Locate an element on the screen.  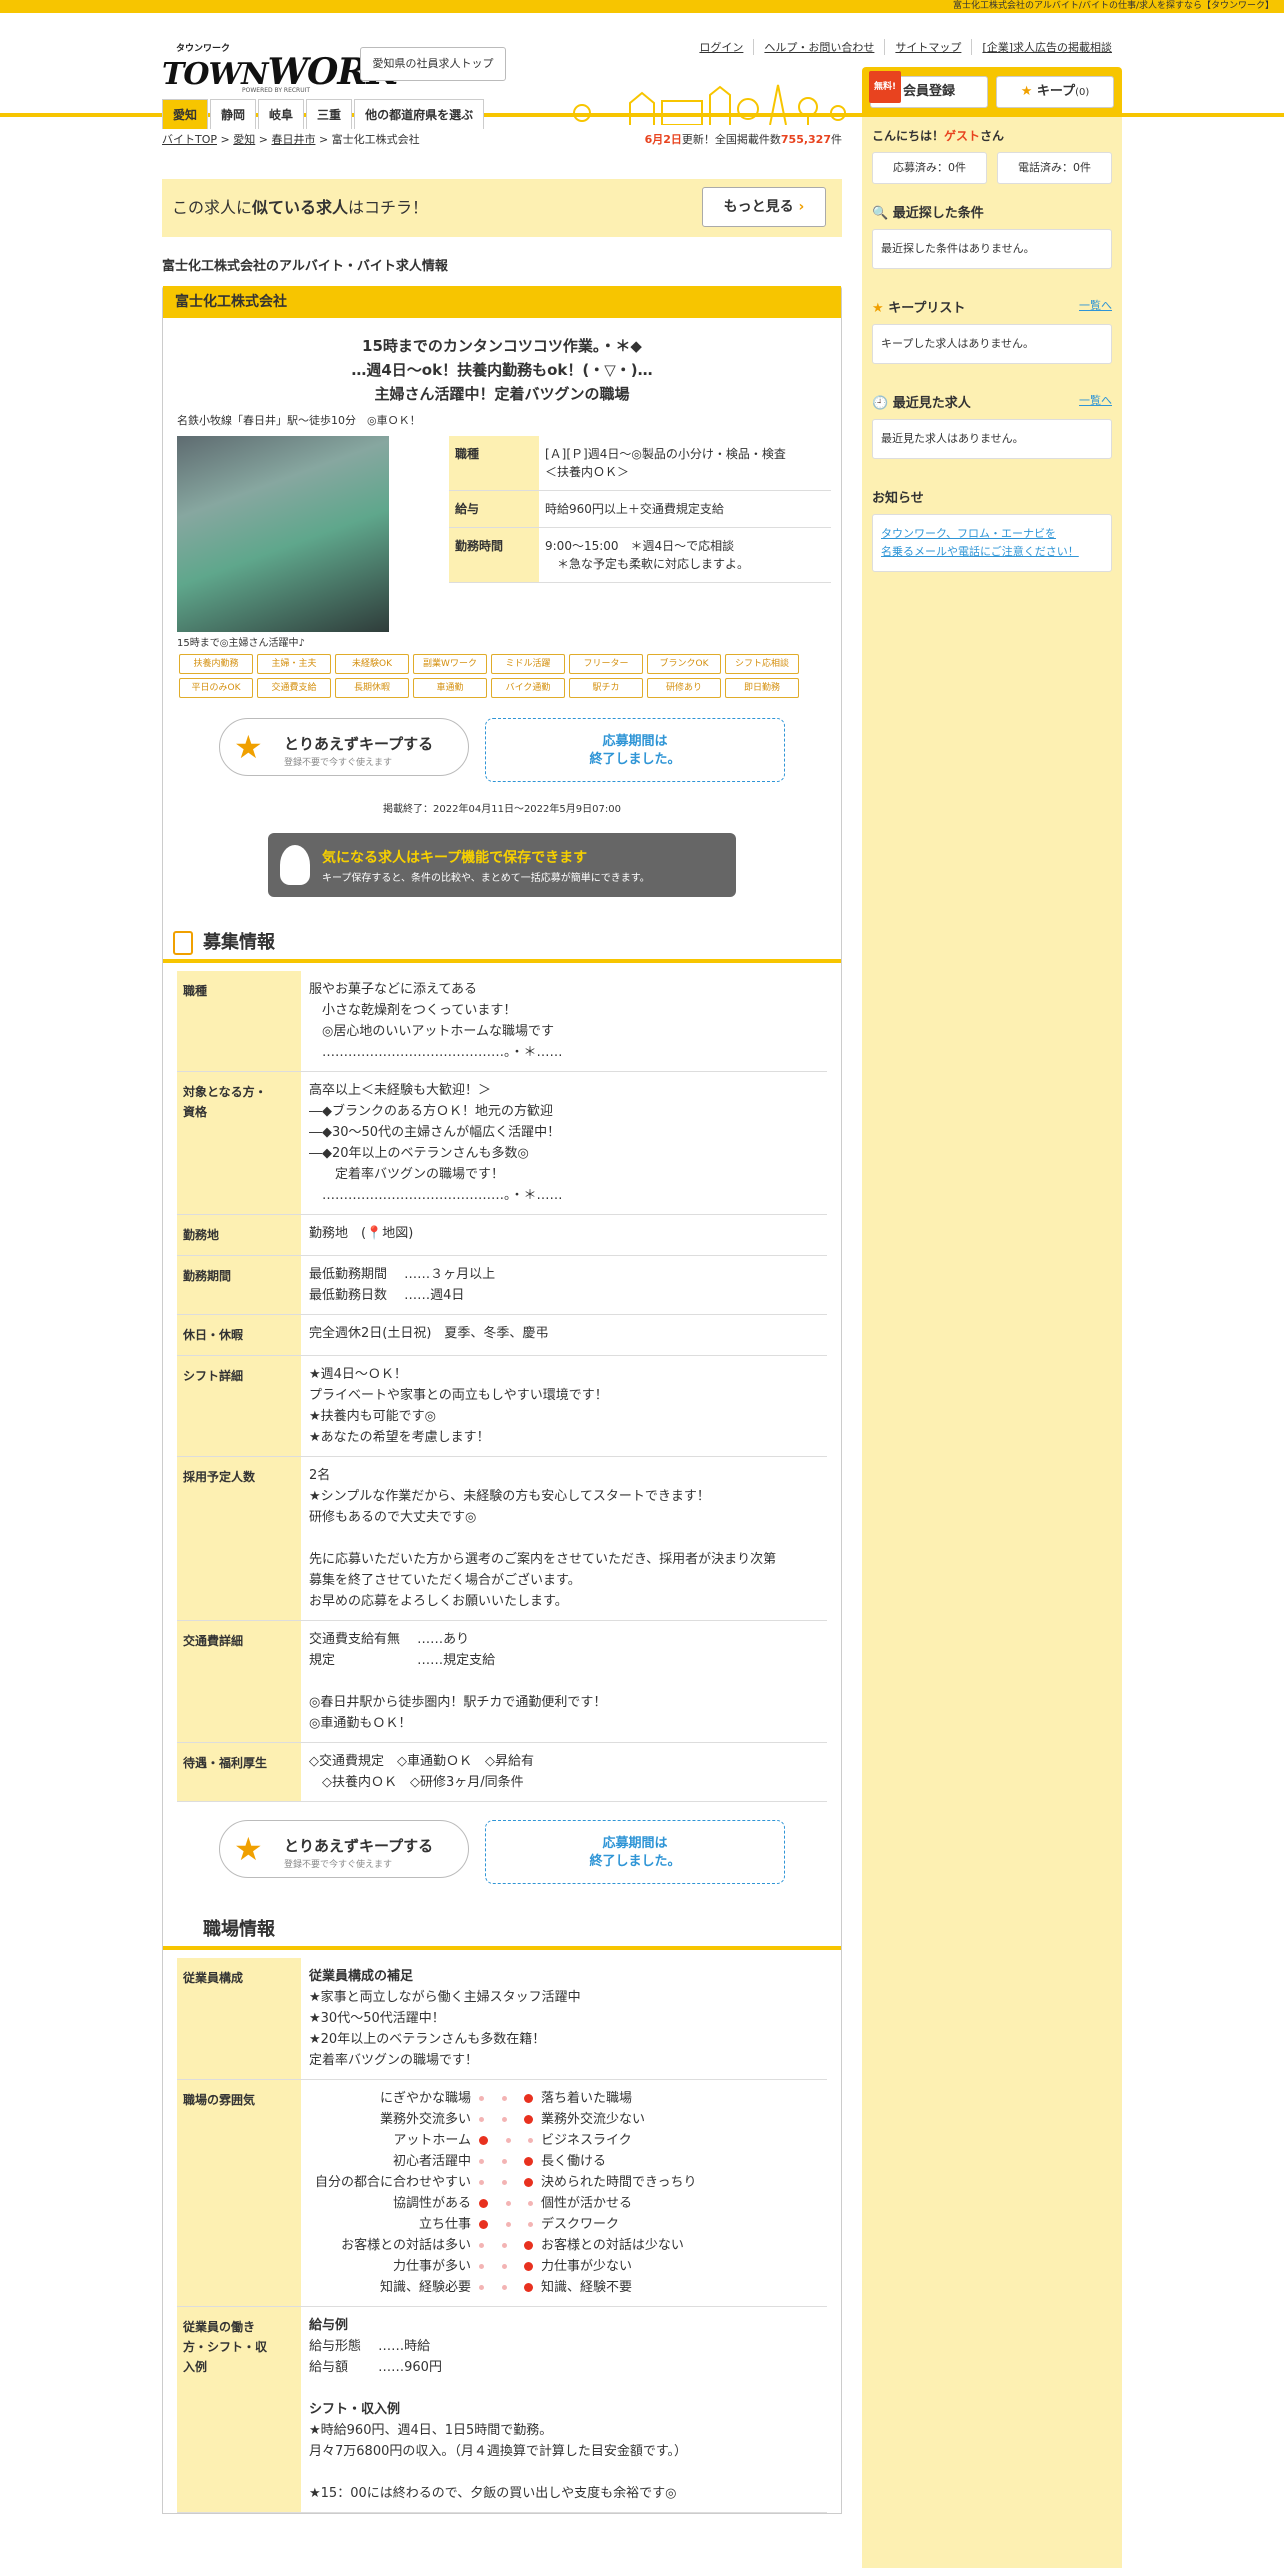
login-link: ログイン is located at coordinates (721, 47).